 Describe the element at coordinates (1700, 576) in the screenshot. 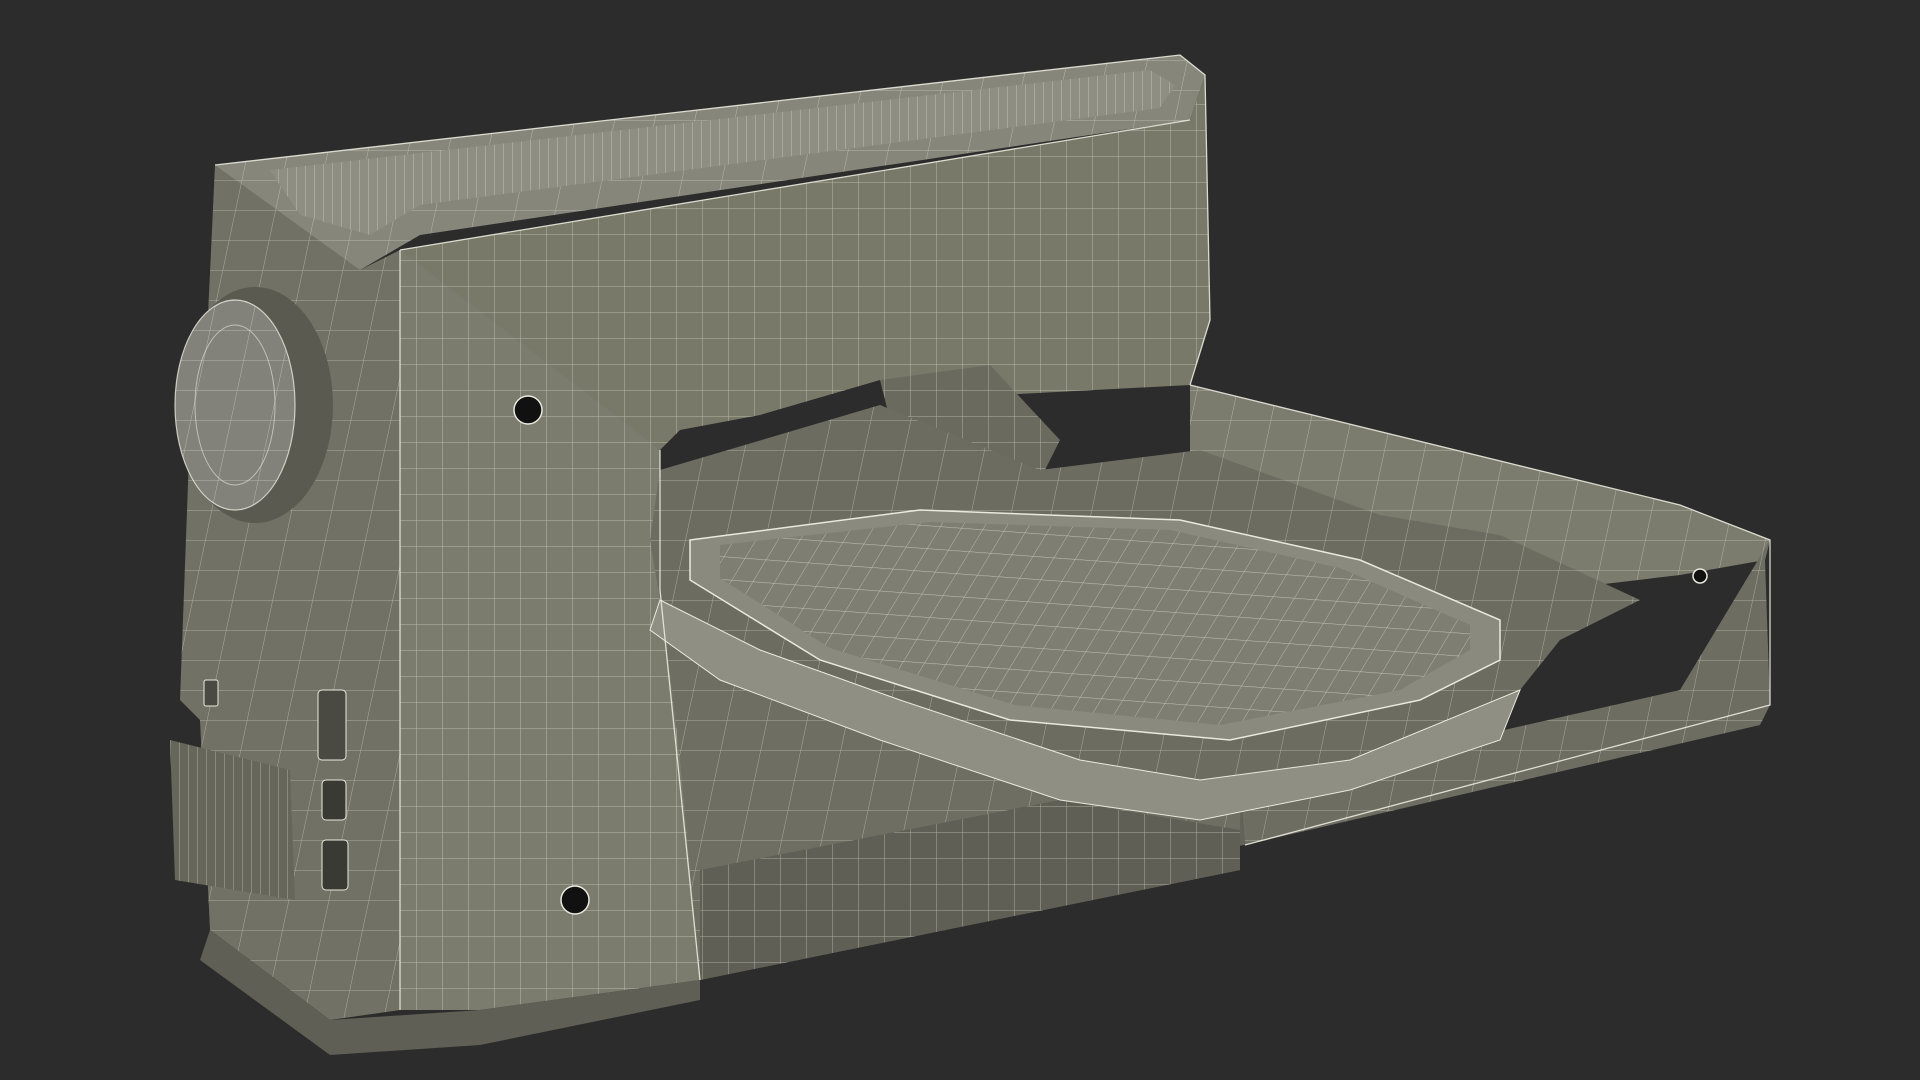

I see `base-screw-hole` at that location.